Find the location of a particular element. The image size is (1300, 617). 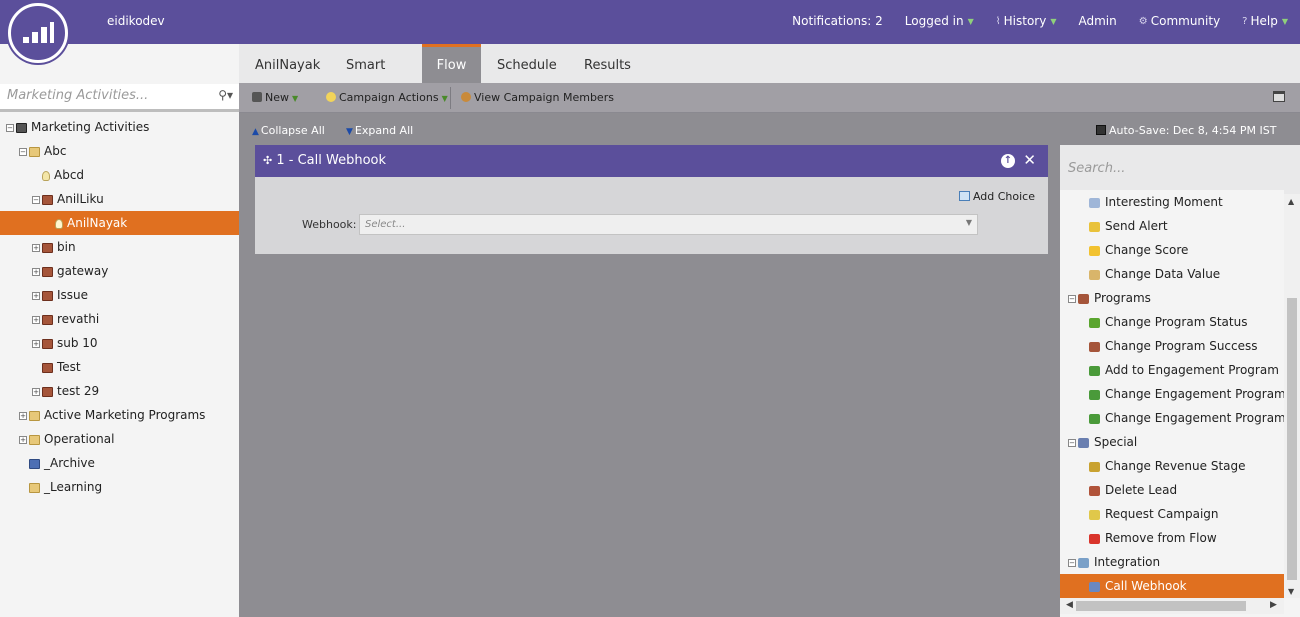

palette-action: Interesting Moment is located at coordinates (1172, 202).